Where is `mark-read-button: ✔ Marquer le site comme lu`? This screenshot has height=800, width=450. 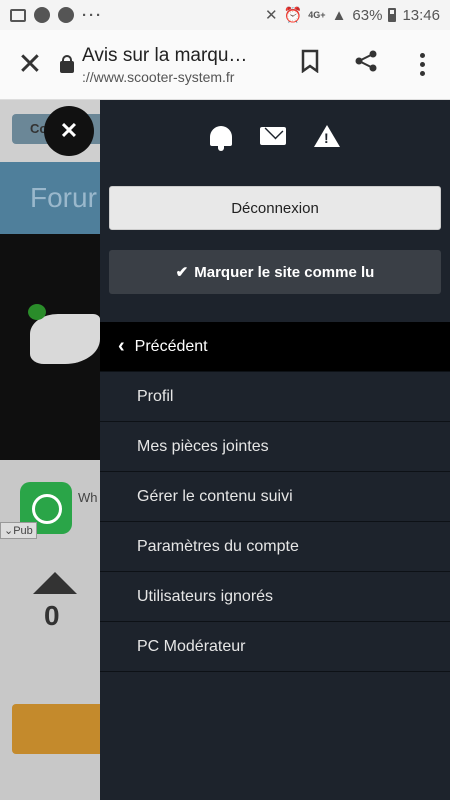
mark-read-button: ✔ Marquer le site comme lu is located at coordinates (275, 272).